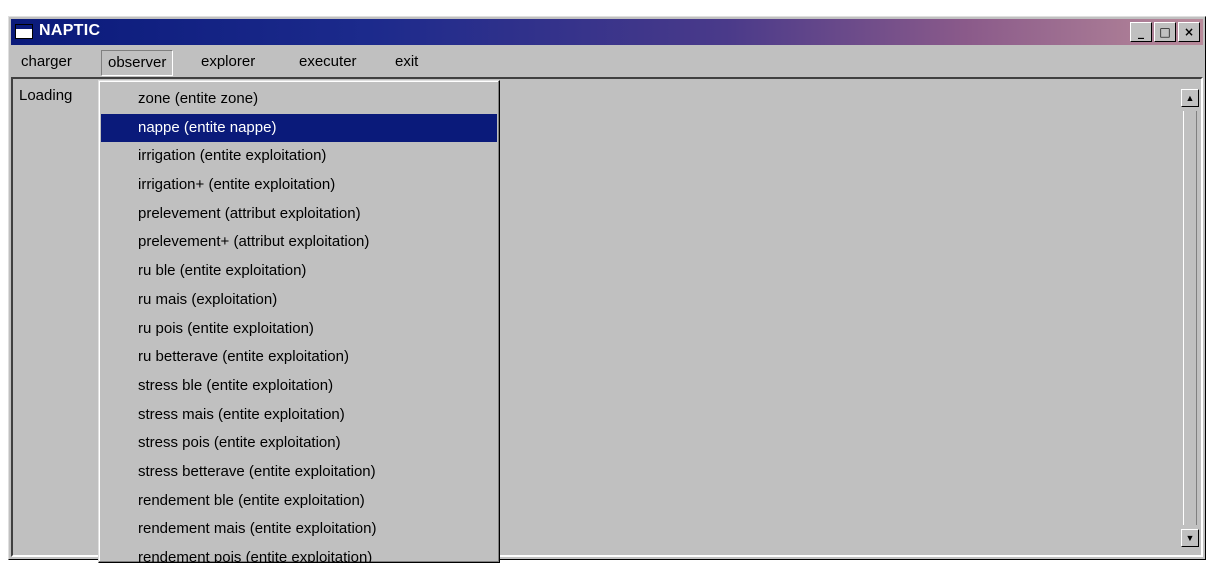 This screenshot has width=1214, height=563. Describe the element at coordinates (299, 99) in the screenshot. I see `menu-item-zone: zone (entite zone)` at that location.